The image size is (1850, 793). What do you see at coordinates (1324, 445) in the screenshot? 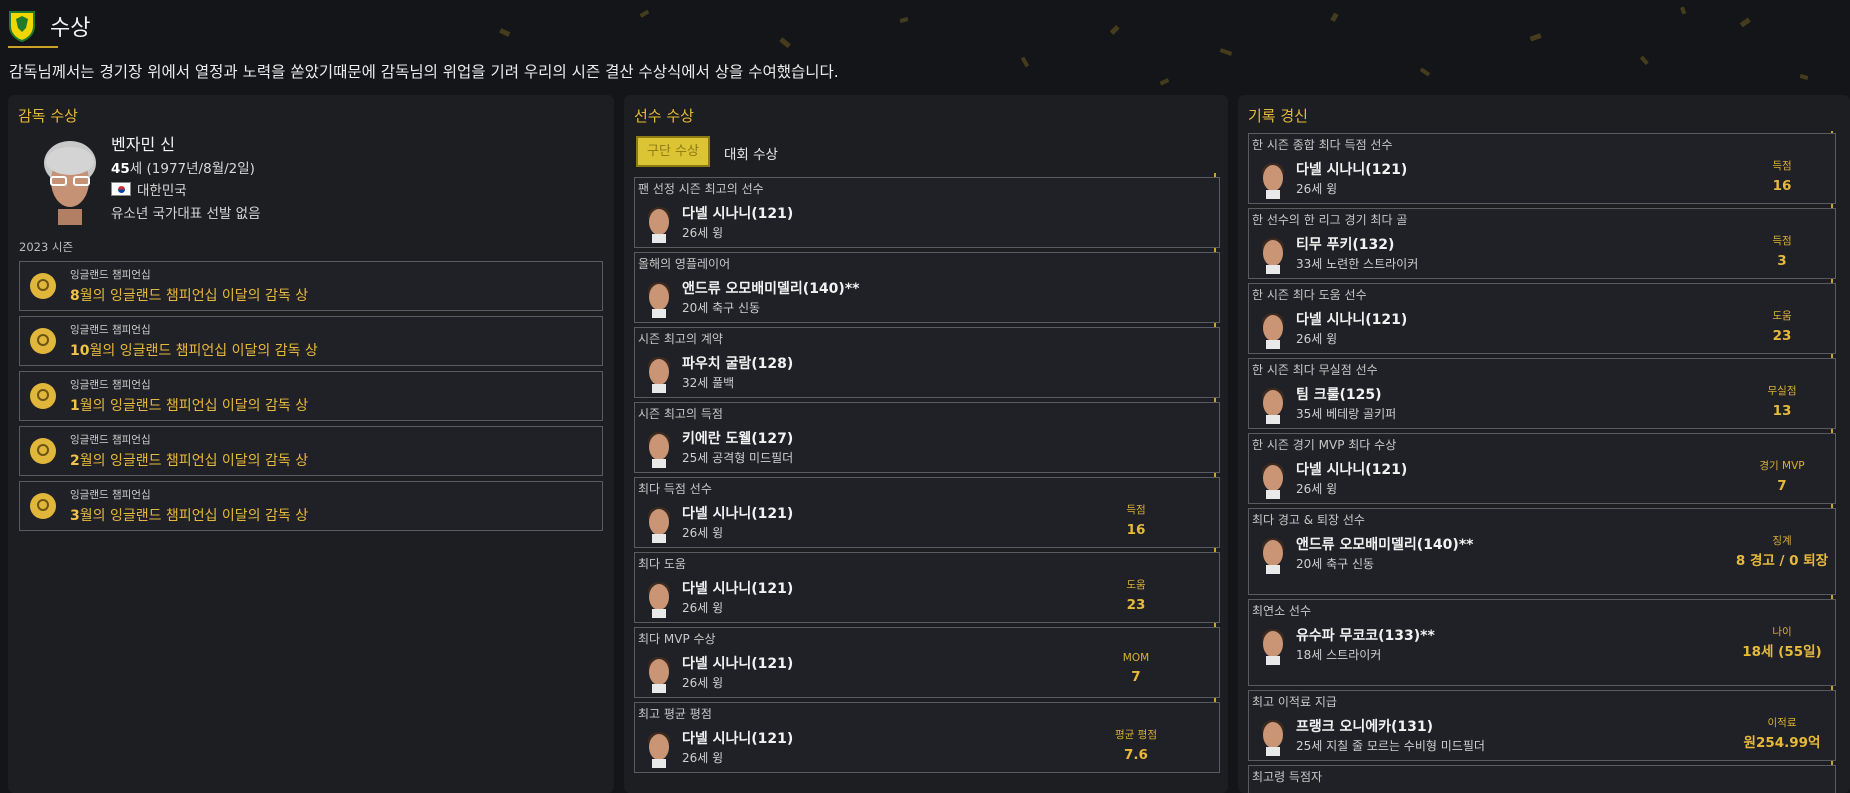
I see `award-category: 한 시즌 경기 MVP 최다 수상` at bounding box center [1324, 445].